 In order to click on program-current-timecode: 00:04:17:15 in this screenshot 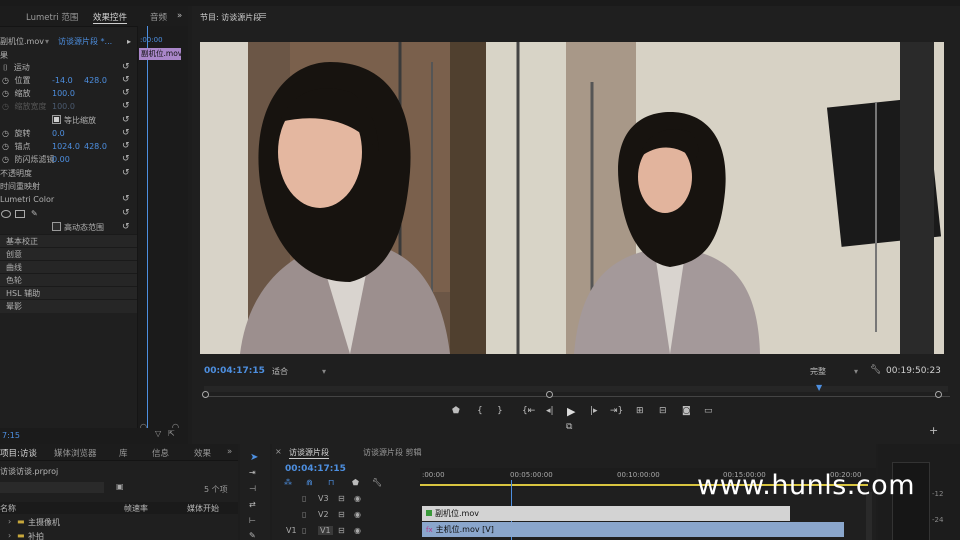, I will do `click(234, 371)`.